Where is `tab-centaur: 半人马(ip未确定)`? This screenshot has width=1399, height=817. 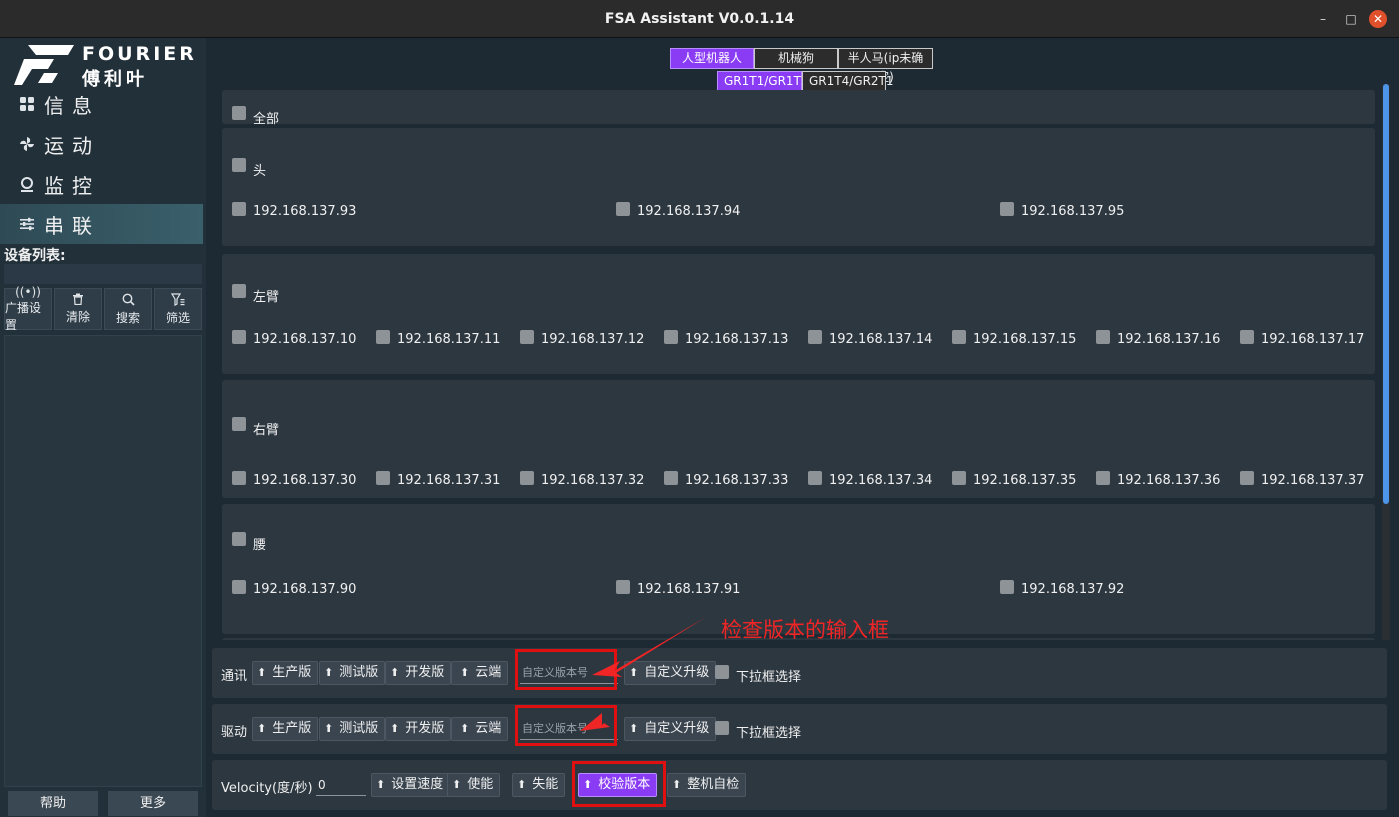
tab-centaur: 半人马(ip未确定) is located at coordinates (885, 66).